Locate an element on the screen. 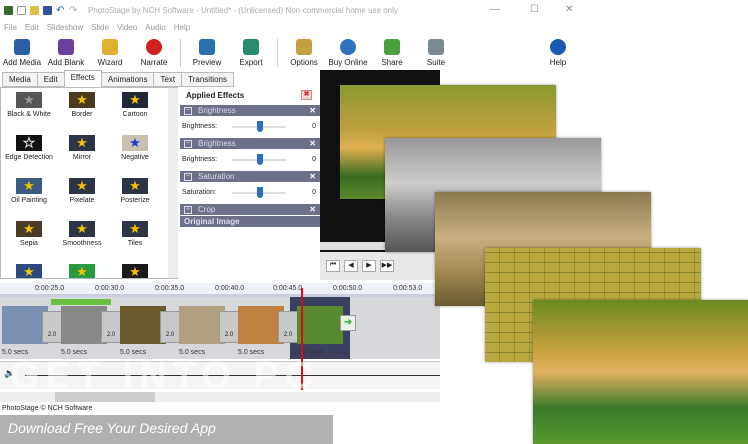  effect-cartoon: ★ Cartoon is located at coordinates (135, 105).